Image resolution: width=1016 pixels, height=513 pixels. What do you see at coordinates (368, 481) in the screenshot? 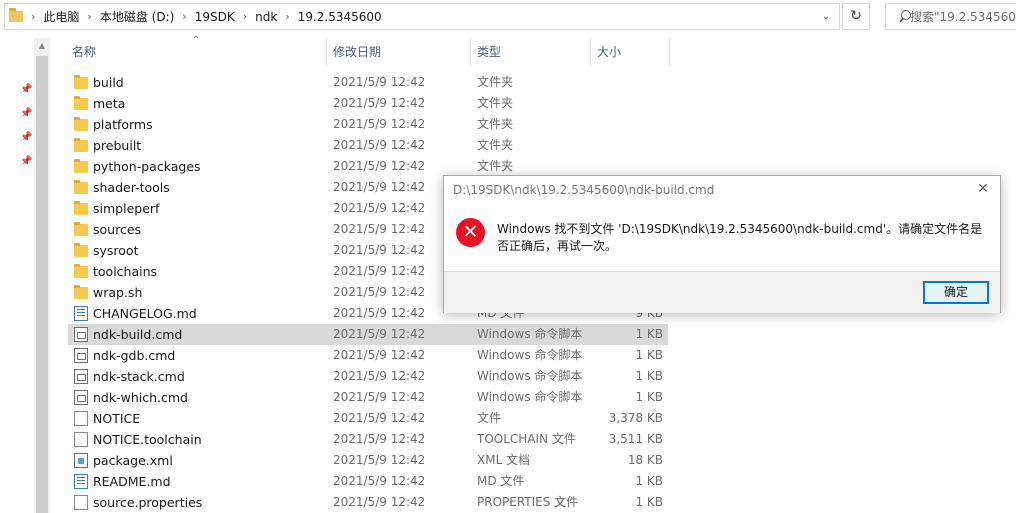
I see `file-row: README.md 2021/5/9 12:42 MD 文件 1 KB` at bounding box center [368, 481].